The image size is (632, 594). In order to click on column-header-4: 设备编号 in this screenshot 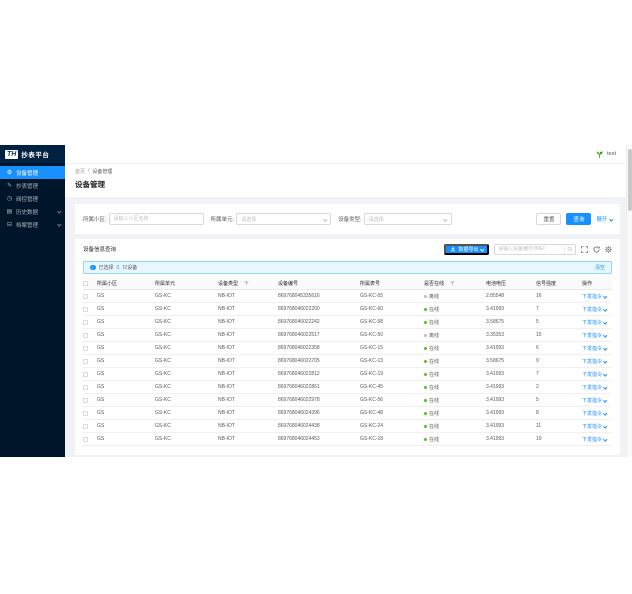, I will do `click(288, 283)`.